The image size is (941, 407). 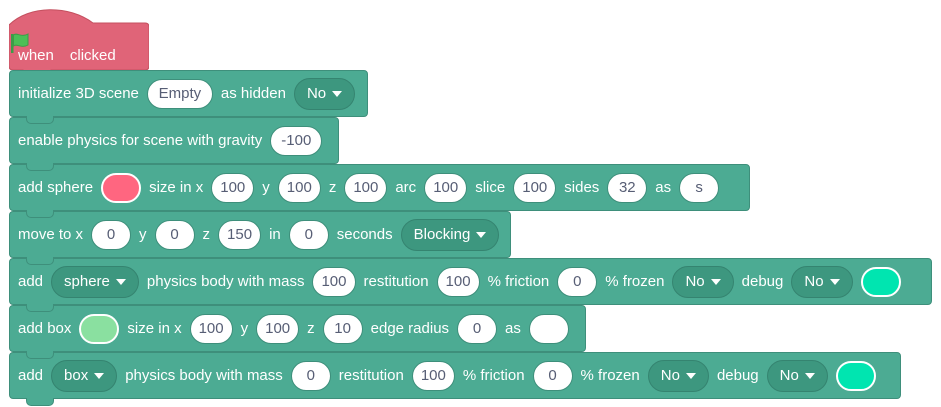 I want to click on block-label: add sphere, so click(x=56, y=187).